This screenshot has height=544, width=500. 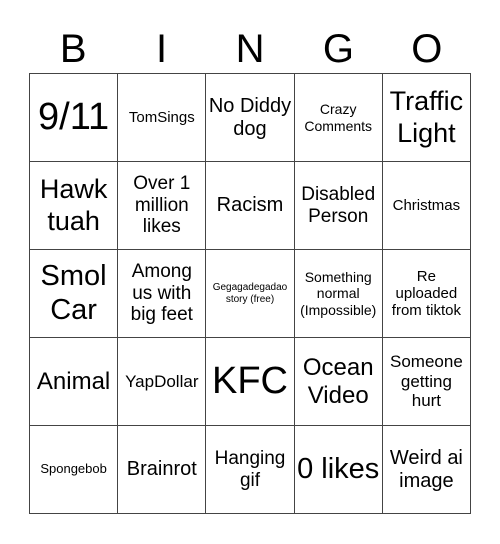 I want to click on bingo-cell: 9/11, so click(x=74, y=118).